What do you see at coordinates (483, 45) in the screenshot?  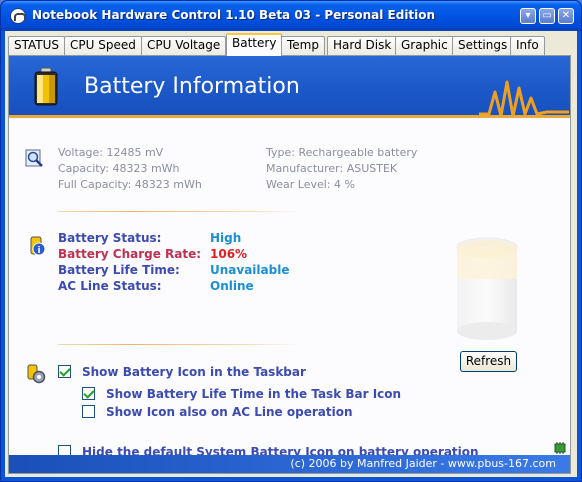 I see `tab-settings: Settings` at bounding box center [483, 45].